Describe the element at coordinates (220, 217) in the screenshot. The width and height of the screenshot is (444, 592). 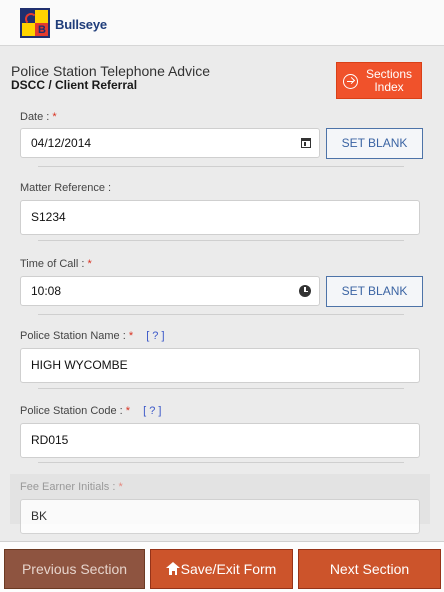
I see `matter-reference-field: S1234` at that location.